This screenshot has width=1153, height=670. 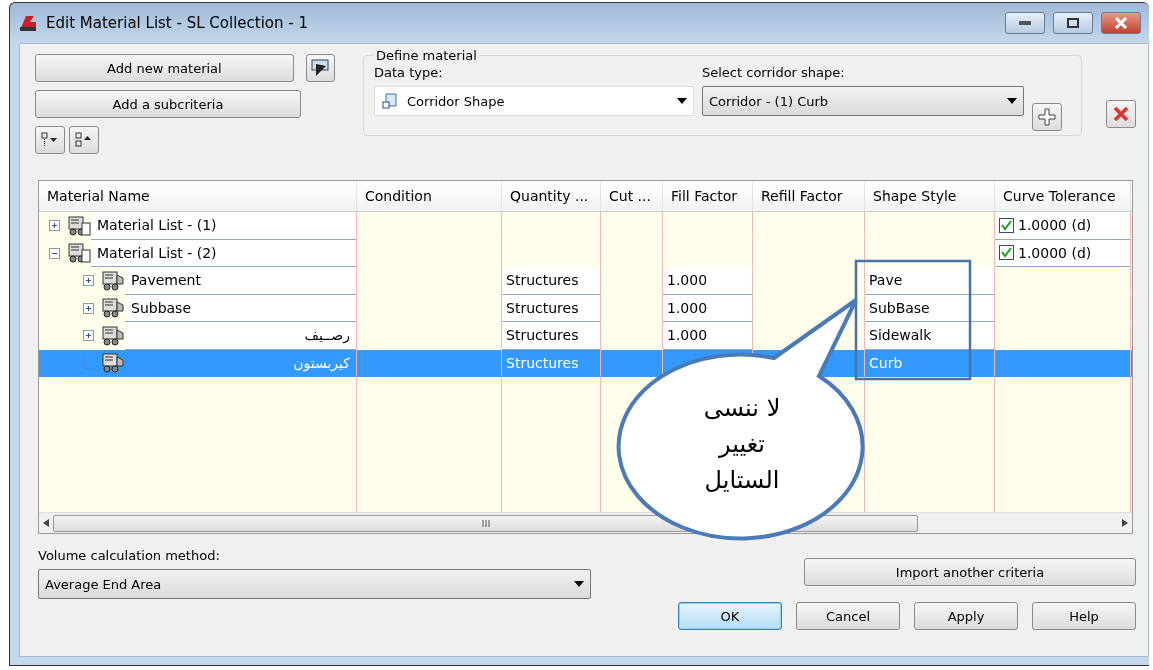 What do you see at coordinates (1063, 196) in the screenshot?
I see `column-header: Curve Tolerance` at bounding box center [1063, 196].